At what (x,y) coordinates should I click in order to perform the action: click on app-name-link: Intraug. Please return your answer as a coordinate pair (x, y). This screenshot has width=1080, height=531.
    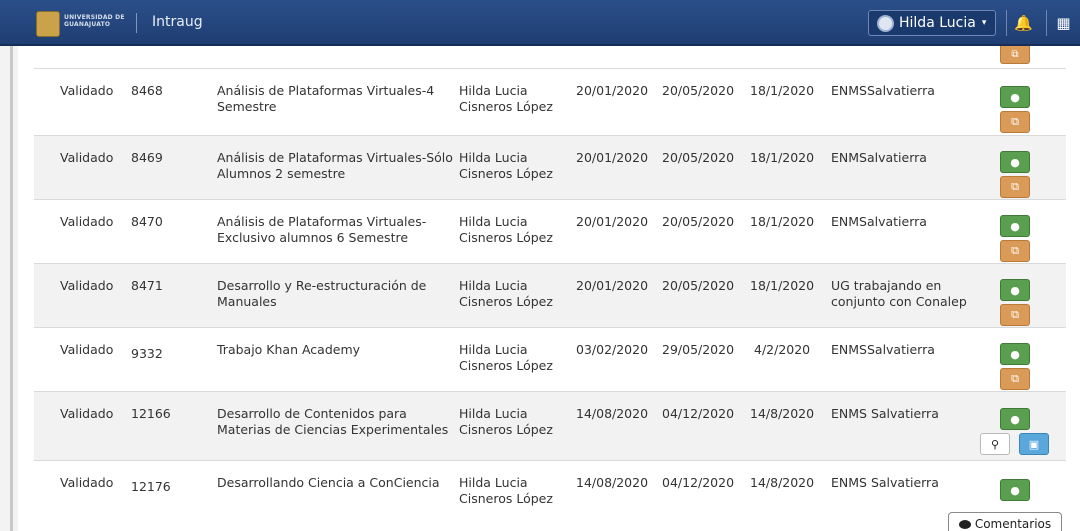
    Looking at the image, I should click on (177, 22).